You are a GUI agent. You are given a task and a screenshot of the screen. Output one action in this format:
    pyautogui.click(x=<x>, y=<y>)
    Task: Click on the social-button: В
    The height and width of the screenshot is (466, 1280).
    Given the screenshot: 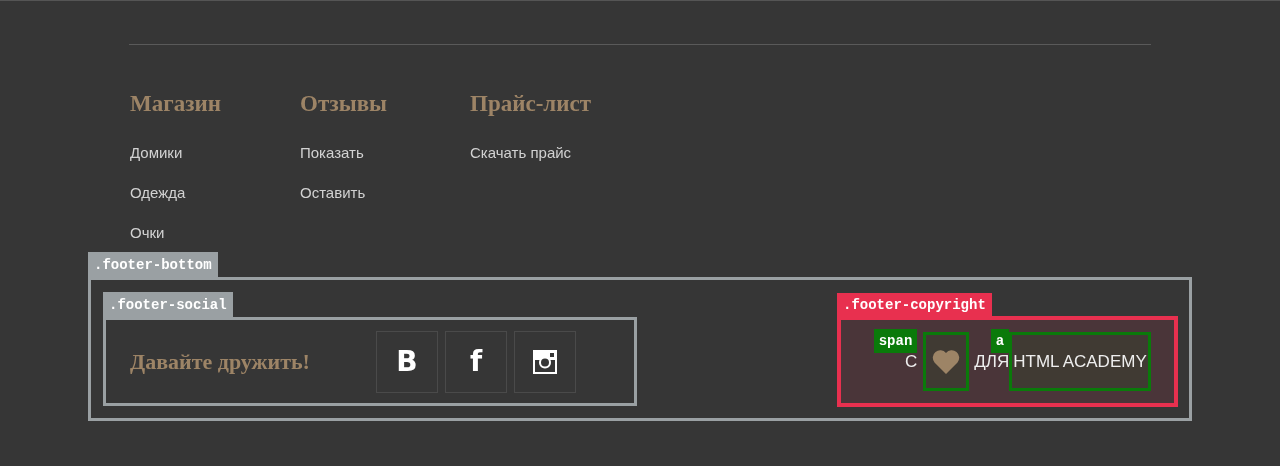 What is the action you would take?
    pyautogui.click(x=407, y=361)
    